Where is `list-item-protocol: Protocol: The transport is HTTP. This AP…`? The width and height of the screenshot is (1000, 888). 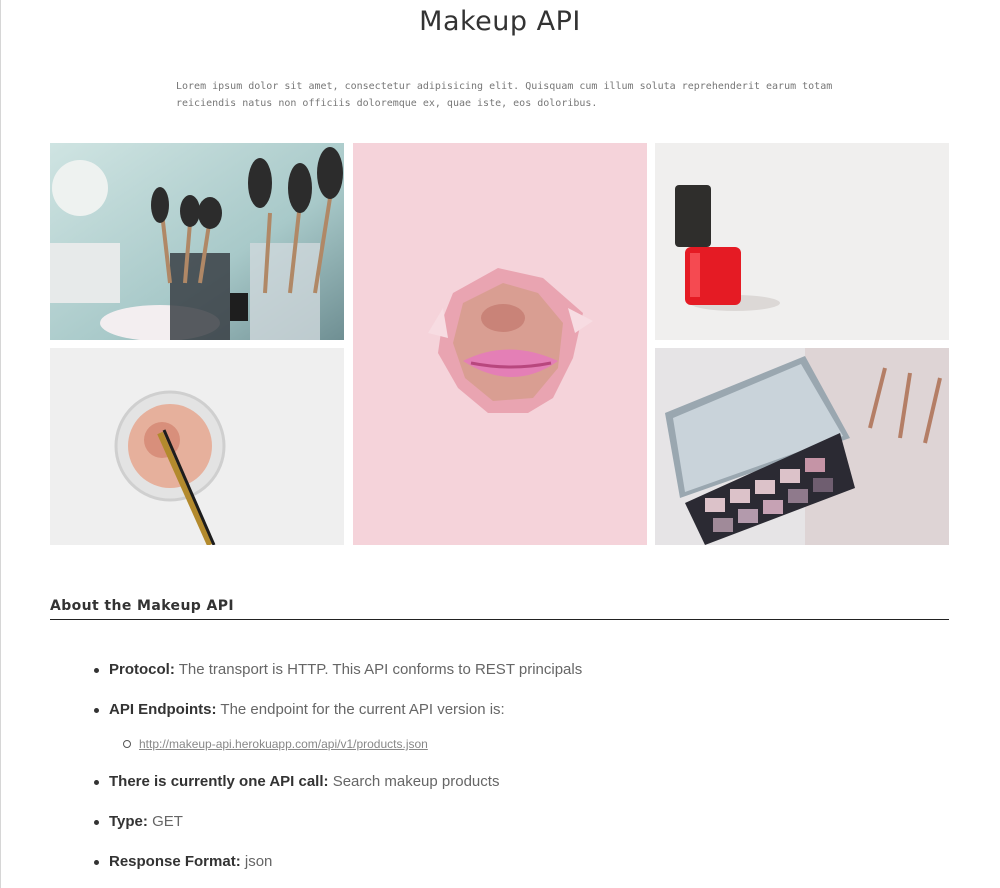
list-item-protocol: Protocol: The transport is HTTP. This AP… is located at coordinates (517, 670).